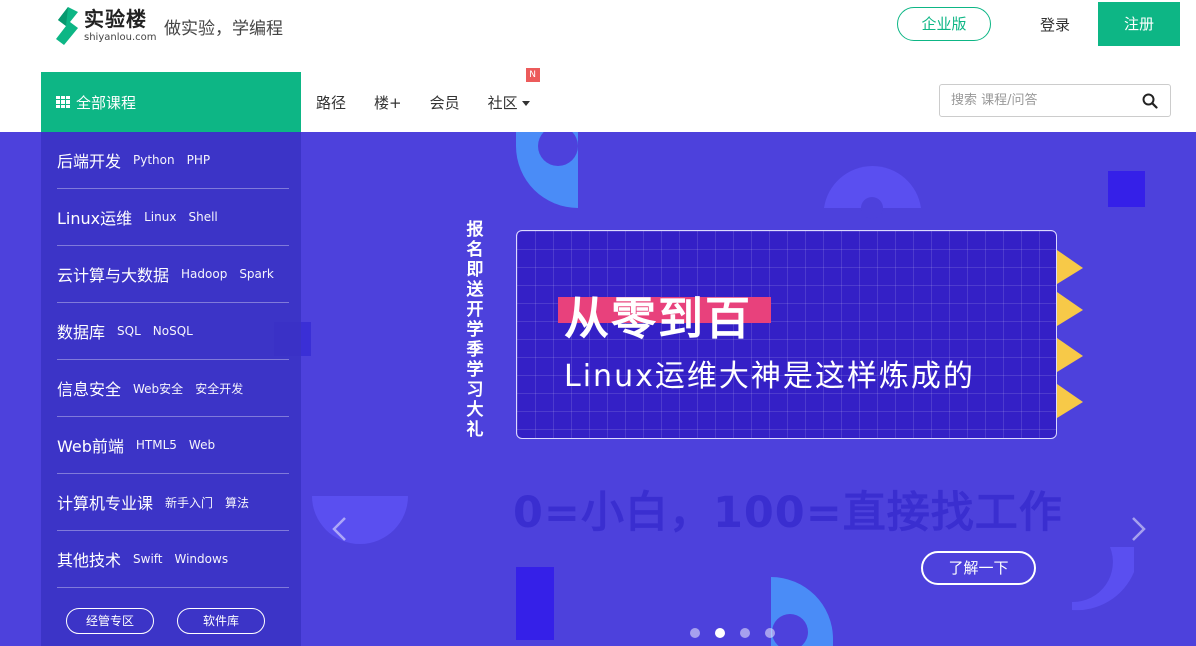 Image resolution: width=1196 pixels, height=646 pixels. What do you see at coordinates (525, 103) in the screenshot?
I see `chevron-down-icon` at bounding box center [525, 103].